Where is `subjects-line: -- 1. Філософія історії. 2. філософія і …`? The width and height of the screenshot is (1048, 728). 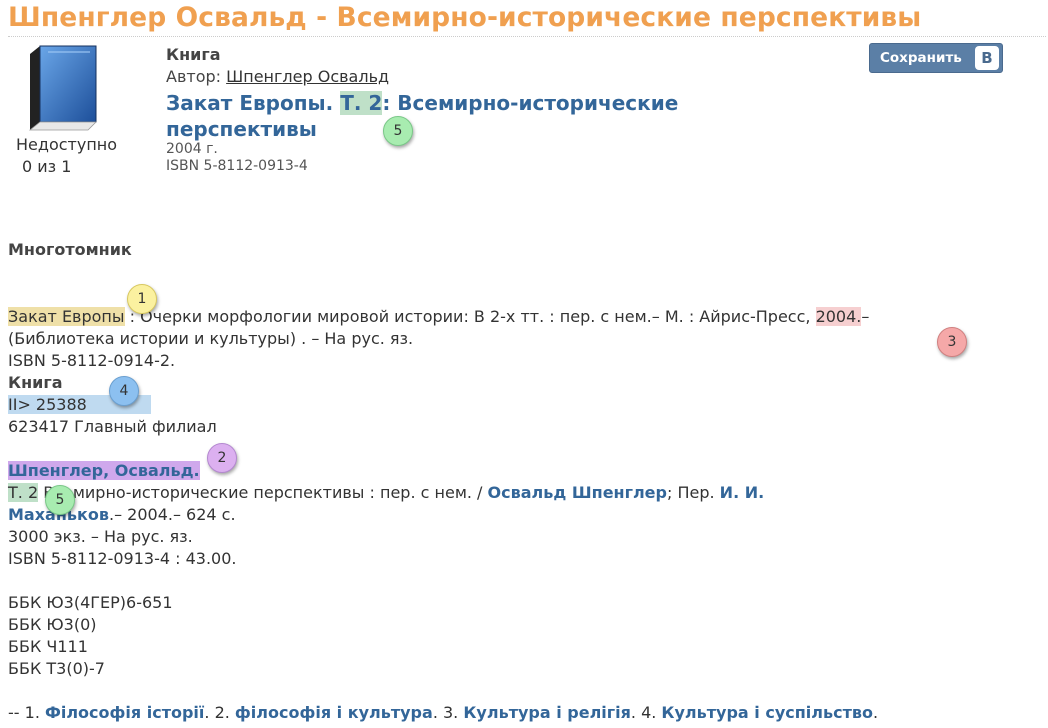 subjects-line: -- 1. Філософія історії. 2. філософія і … is located at coordinates (443, 712).